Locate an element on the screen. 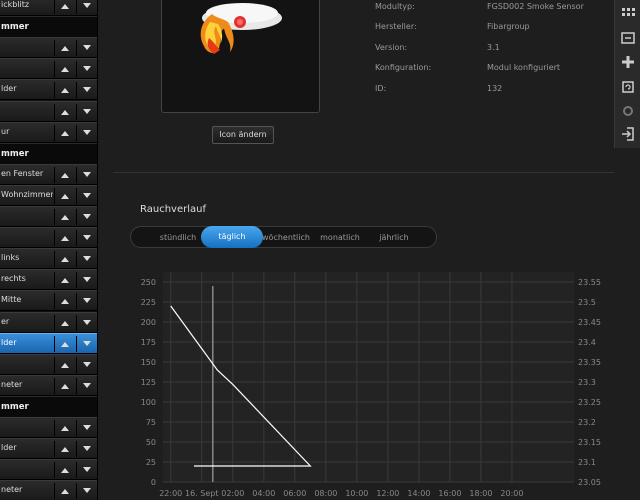 The width and height of the screenshot is (640, 500). y-right-tick-label: 23.55 is located at coordinates (589, 282).